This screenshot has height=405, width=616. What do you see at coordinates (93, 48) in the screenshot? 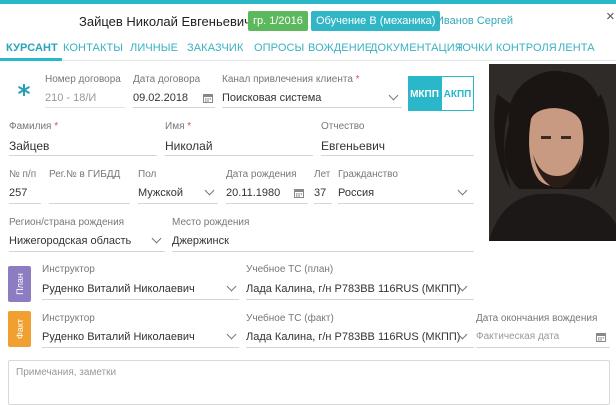
I see `tab-contacts: КОНТАКТЫ` at bounding box center [93, 48].